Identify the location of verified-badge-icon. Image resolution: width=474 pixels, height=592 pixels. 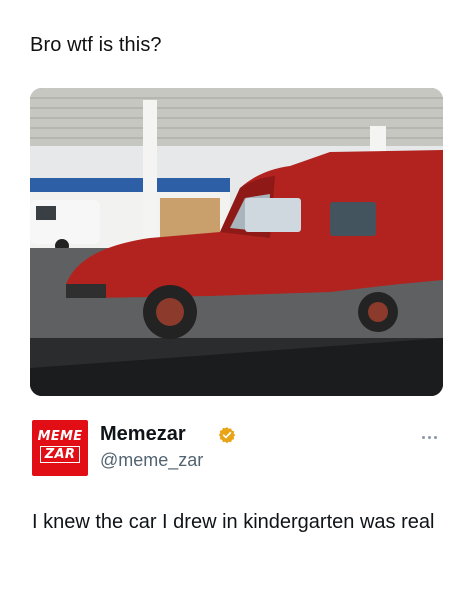
(227, 435).